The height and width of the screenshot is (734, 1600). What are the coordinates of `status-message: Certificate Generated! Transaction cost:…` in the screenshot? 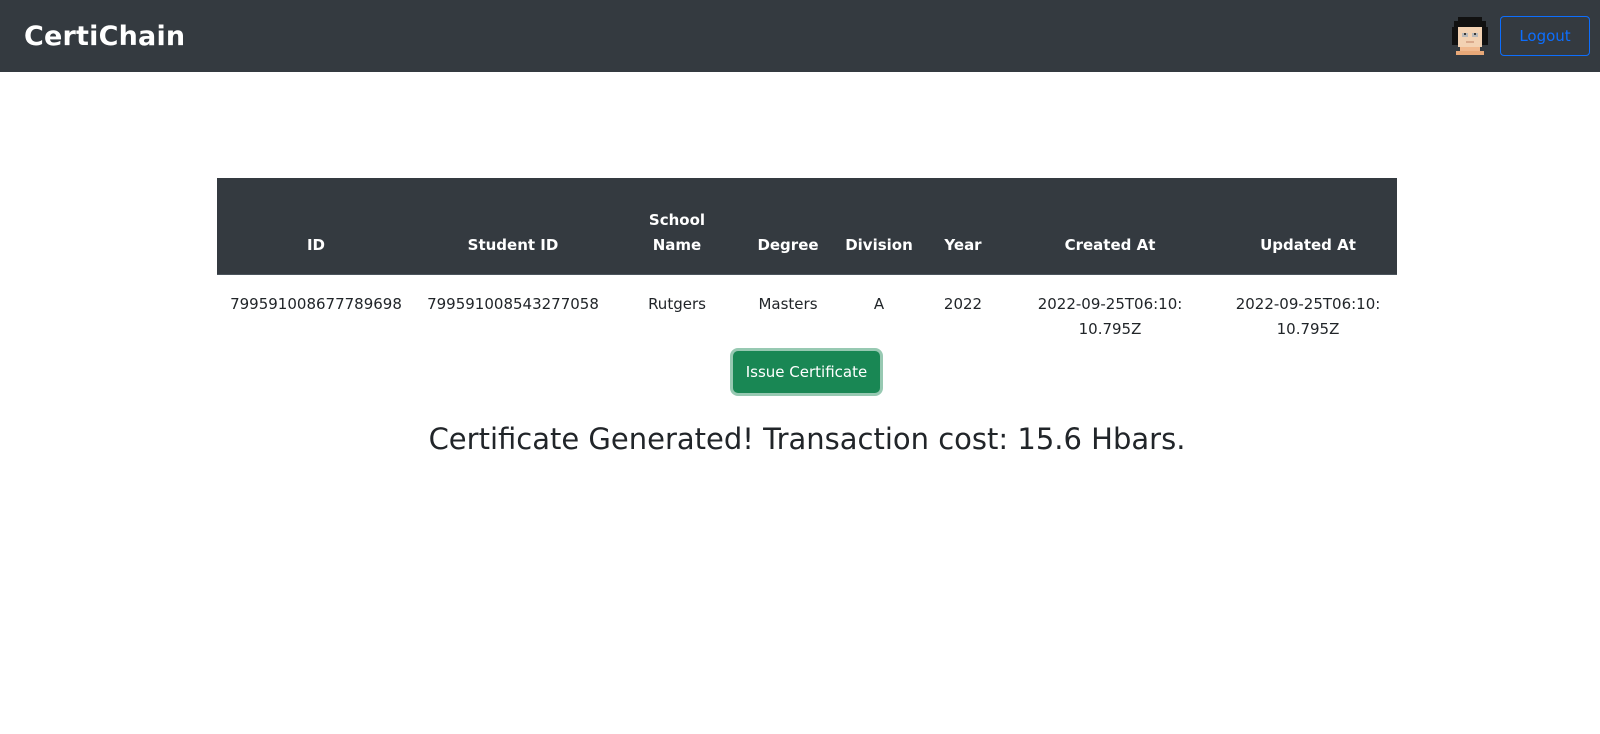 It's located at (807, 439).